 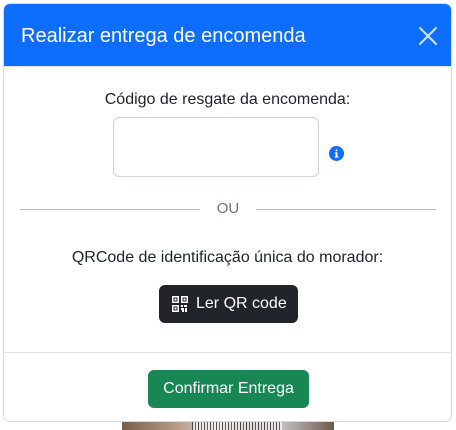 What do you see at coordinates (237, 426) in the screenshot?
I see `barcode-graphic` at bounding box center [237, 426].